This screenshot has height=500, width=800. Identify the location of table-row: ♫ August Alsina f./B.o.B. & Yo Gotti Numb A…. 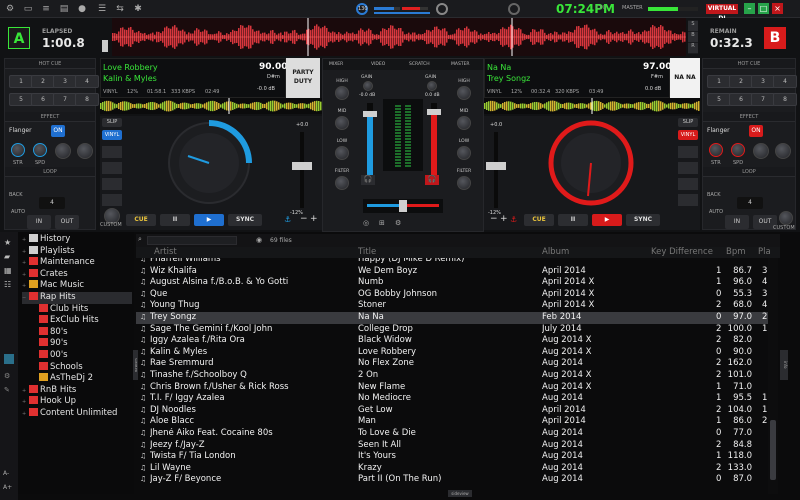
(452, 283).